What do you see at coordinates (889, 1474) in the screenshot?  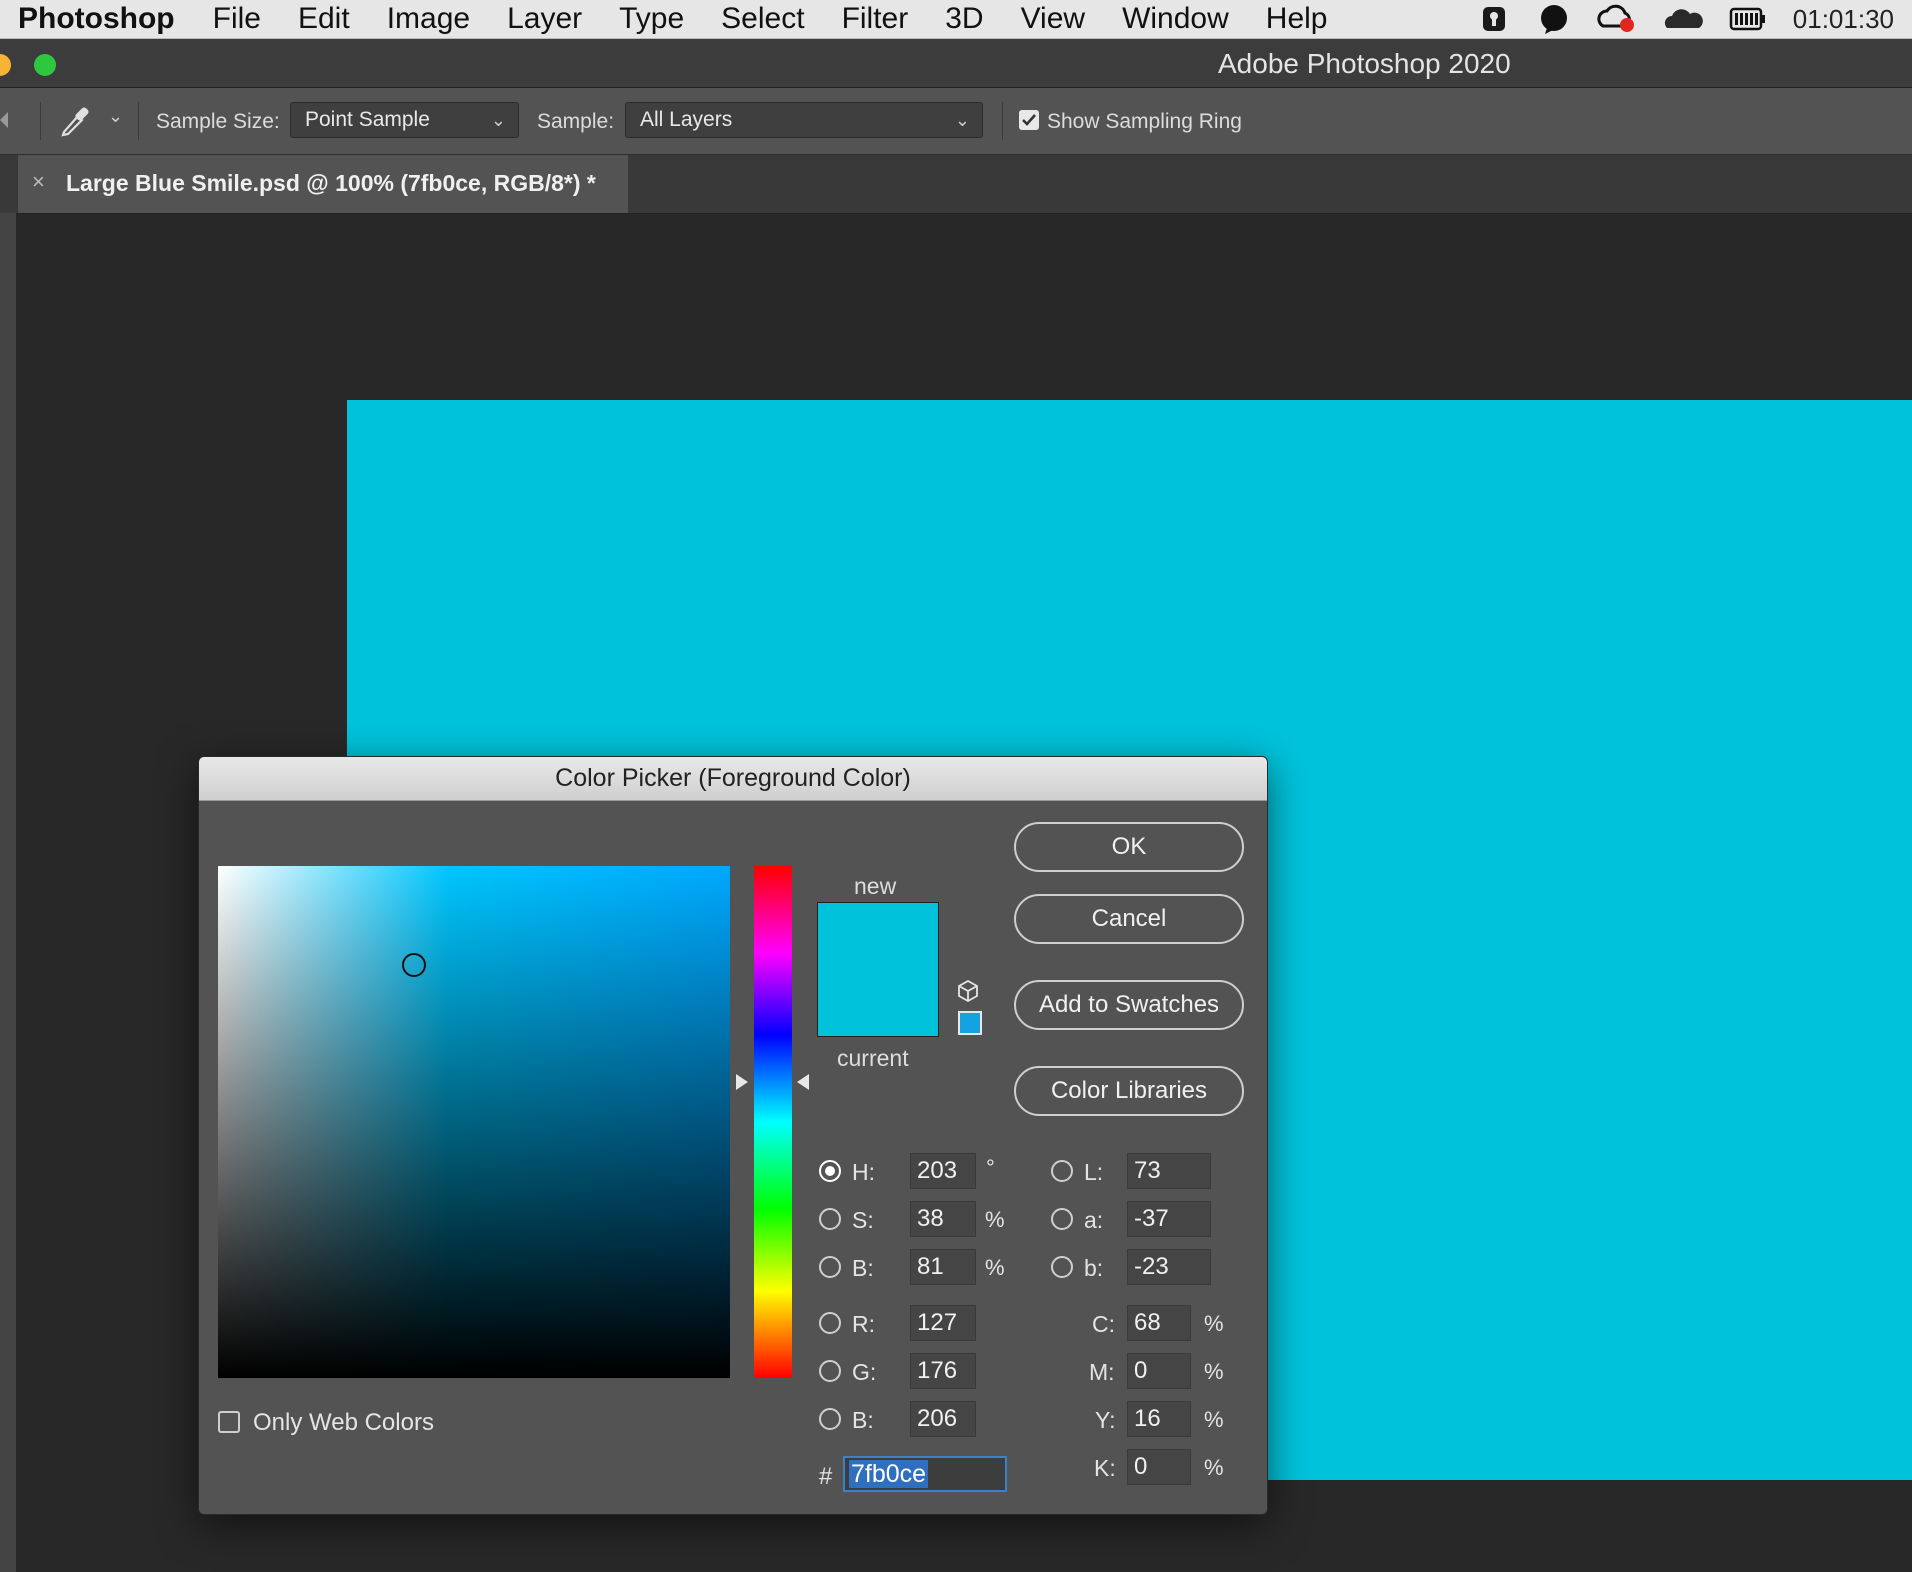 I see `hex-value-selected: 7fb0ce` at bounding box center [889, 1474].